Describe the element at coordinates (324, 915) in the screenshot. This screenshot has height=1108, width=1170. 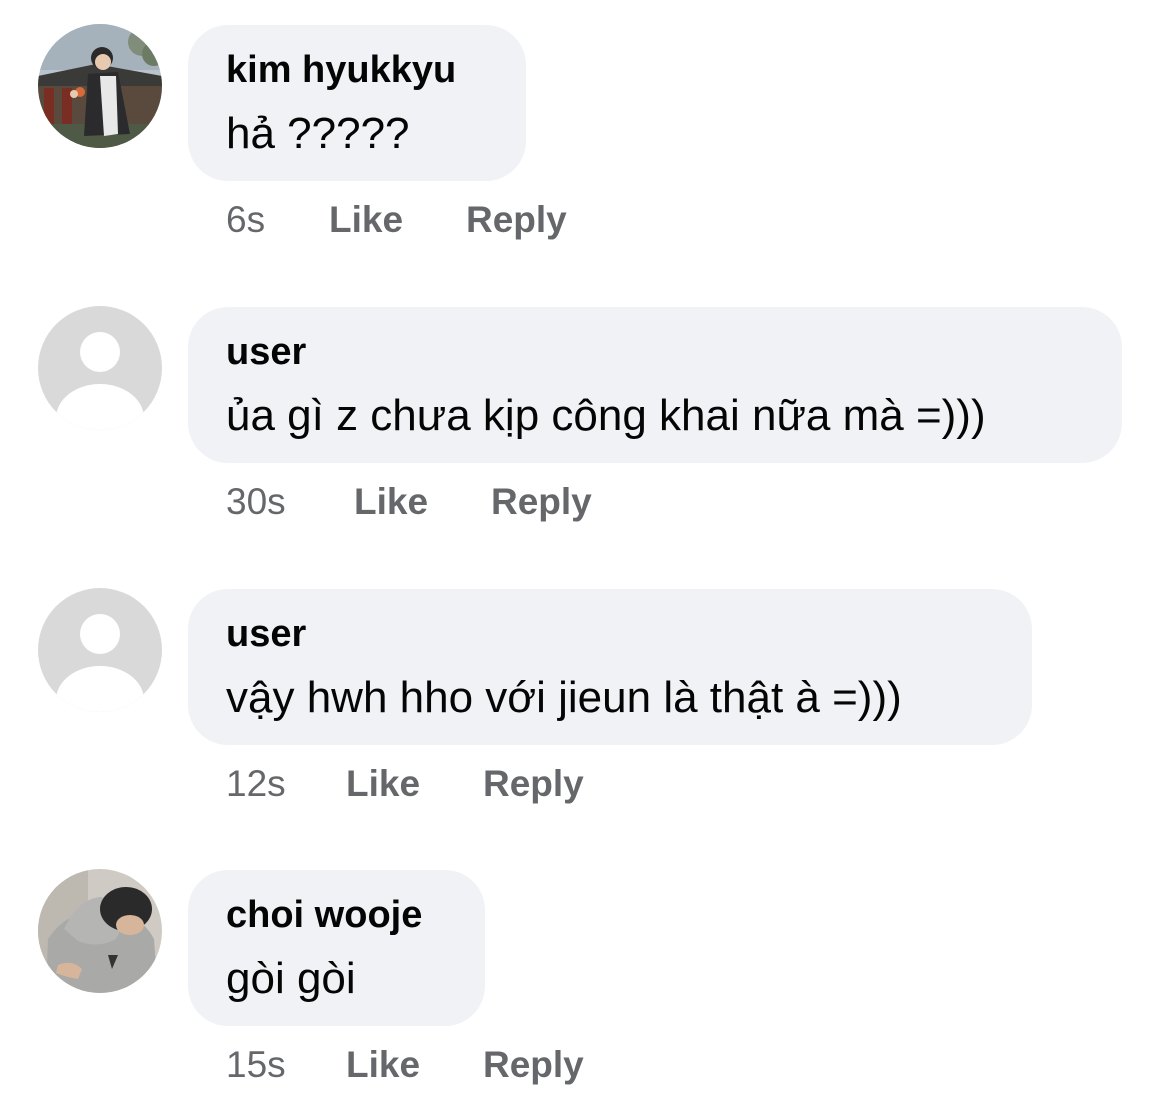
I see `comment-author: choi wooje` at that location.